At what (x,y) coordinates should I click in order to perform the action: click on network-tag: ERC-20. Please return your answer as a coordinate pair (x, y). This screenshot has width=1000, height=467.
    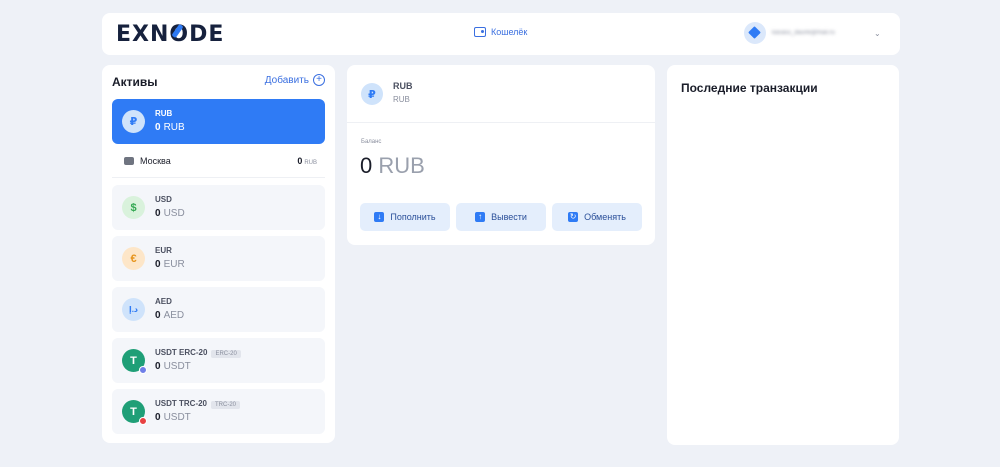
    Looking at the image, I should click on (226, 354).